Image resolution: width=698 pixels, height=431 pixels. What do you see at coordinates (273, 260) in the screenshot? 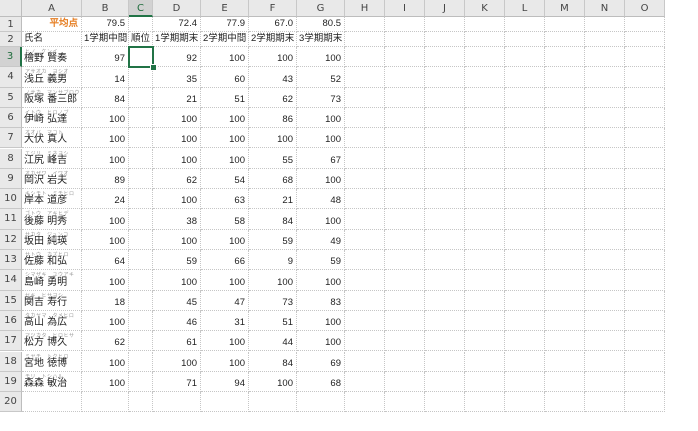
I see `grid-cell: 9` at bounding box center [273, 260].